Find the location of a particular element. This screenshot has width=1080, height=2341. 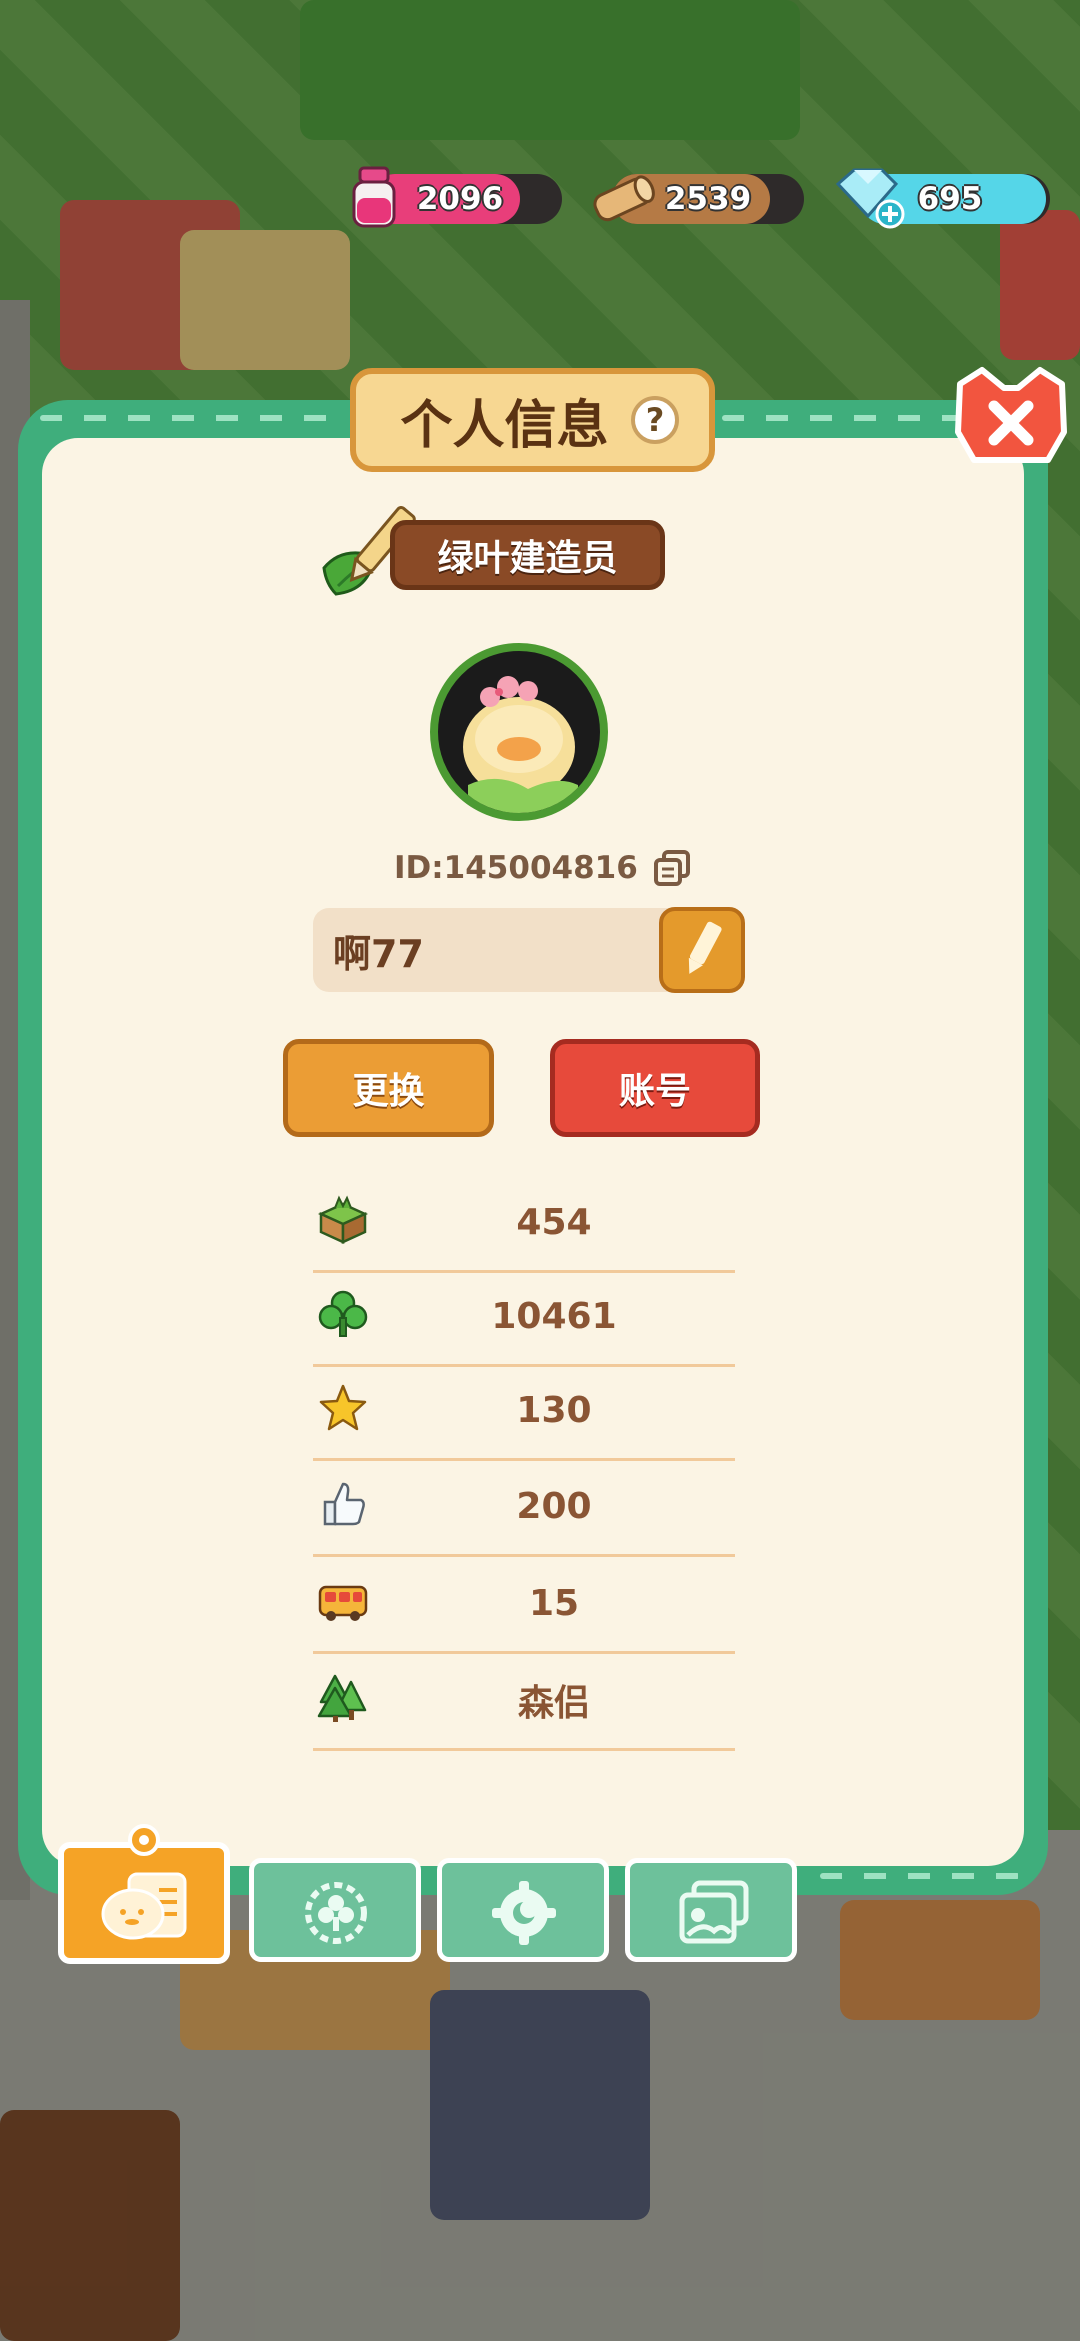

stat-row-star: 130 is located at coordinates (524, 1411).